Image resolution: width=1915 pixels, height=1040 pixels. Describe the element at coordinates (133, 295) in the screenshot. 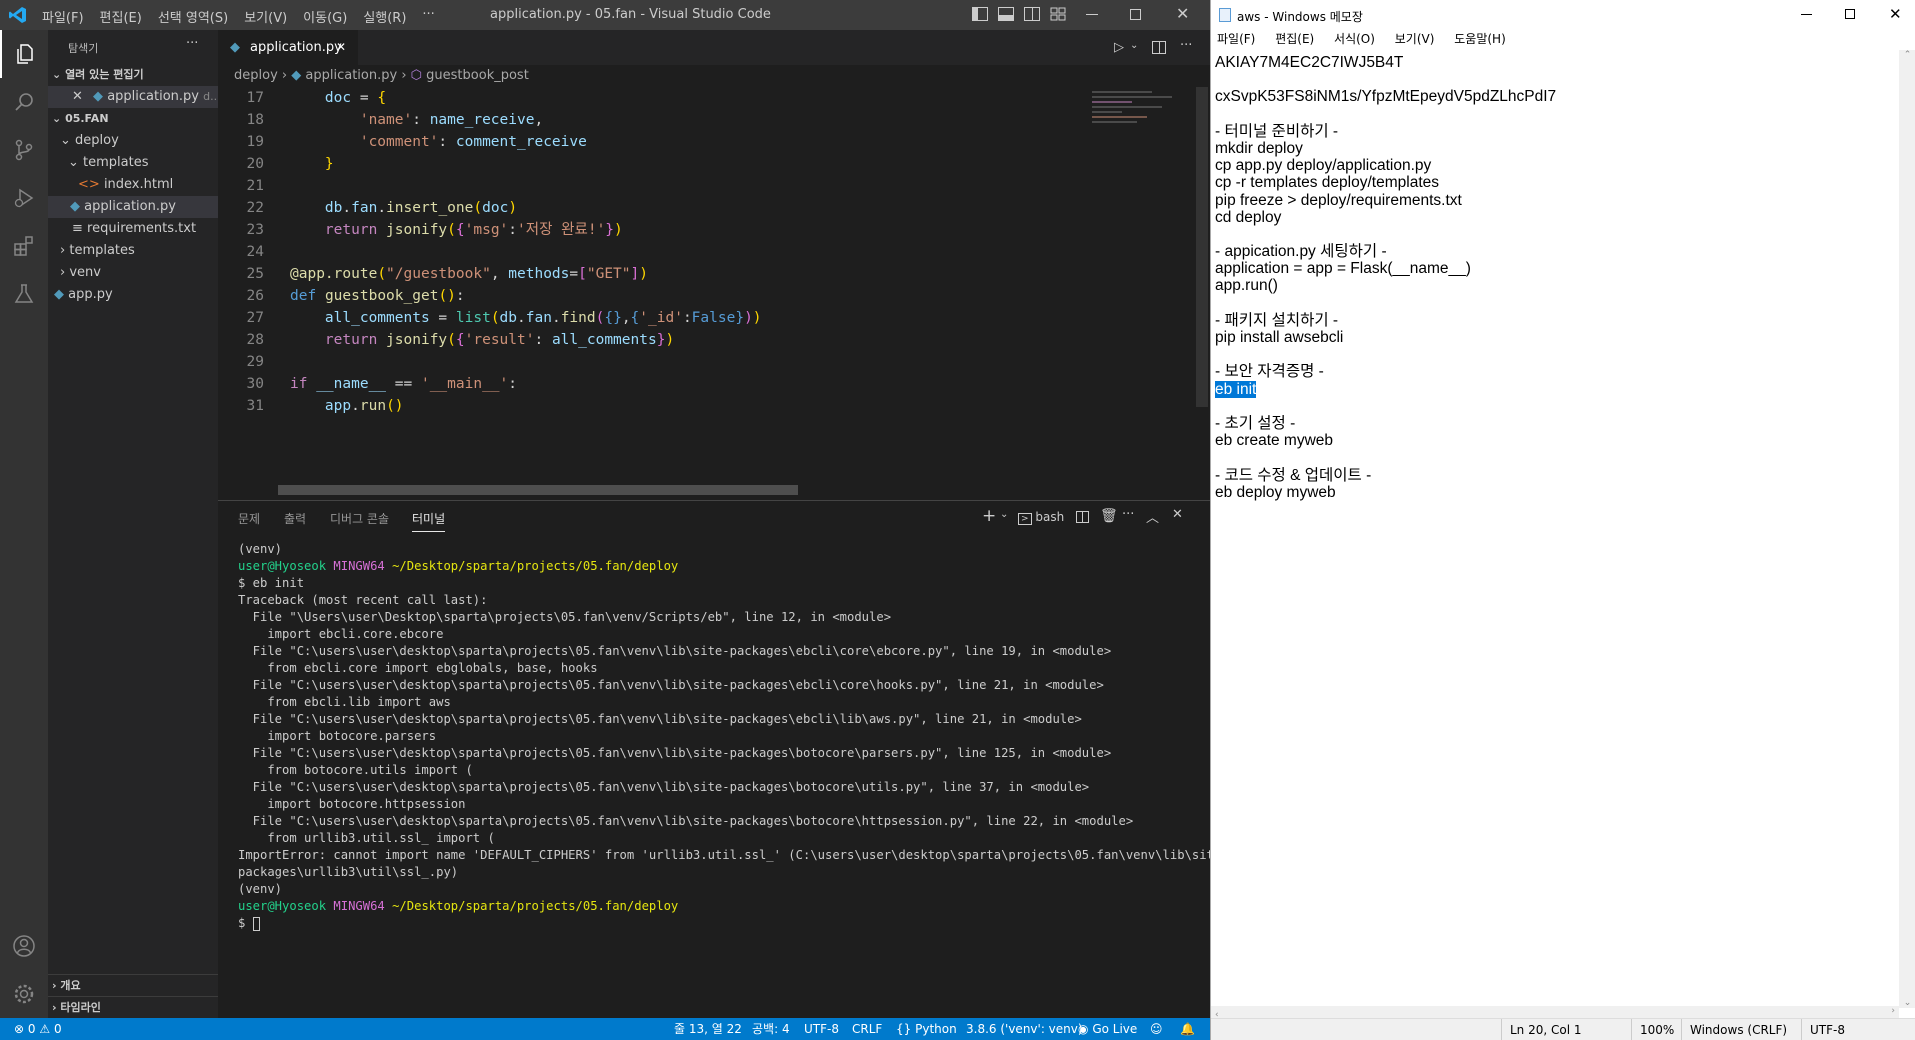

I see `tree-item-app-py: ◆ app.py` at that location.